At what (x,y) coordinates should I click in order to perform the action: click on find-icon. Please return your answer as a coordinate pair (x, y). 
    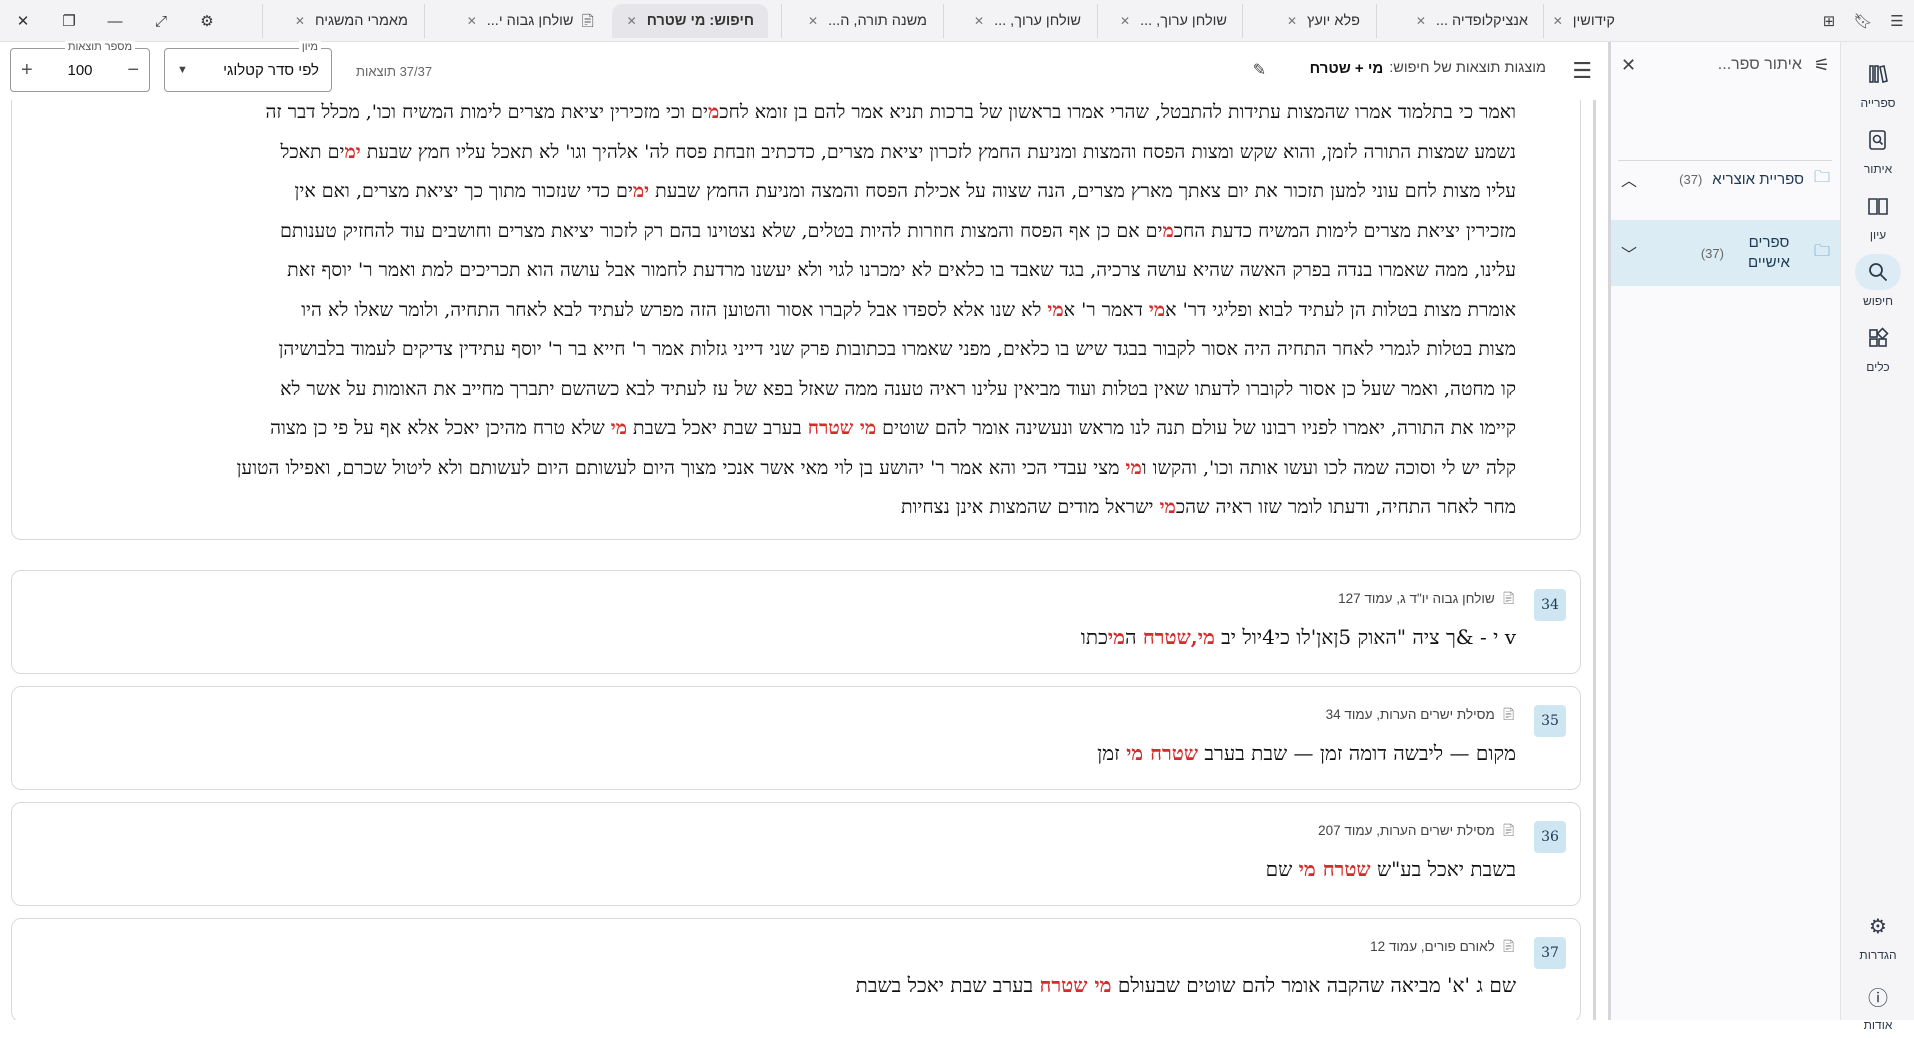
    Looking at the image, I should click on (1878, 140).